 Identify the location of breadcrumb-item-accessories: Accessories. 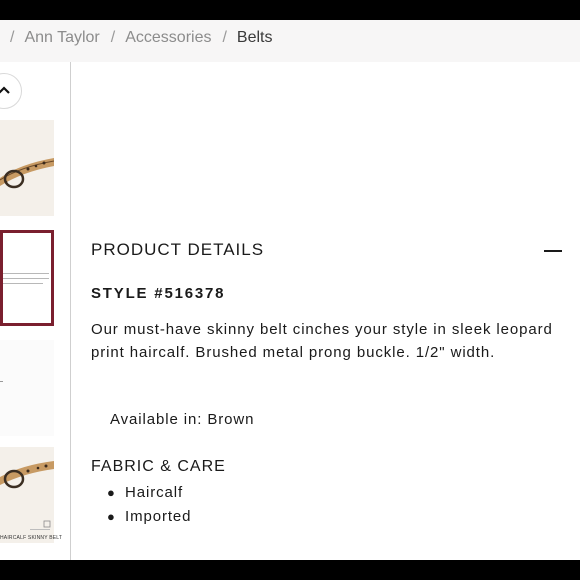
(168, 38).